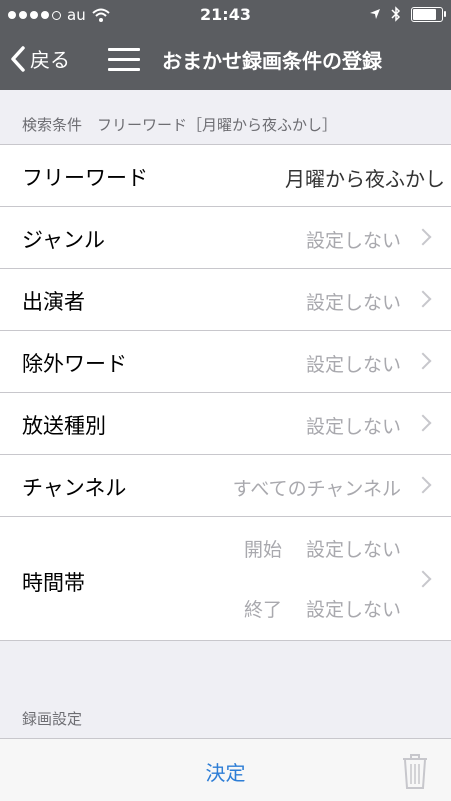 Image resolution: width=451 pixels, height=801 pixels. I want to click on time-band-label: 時間帯, so click(53, 583).